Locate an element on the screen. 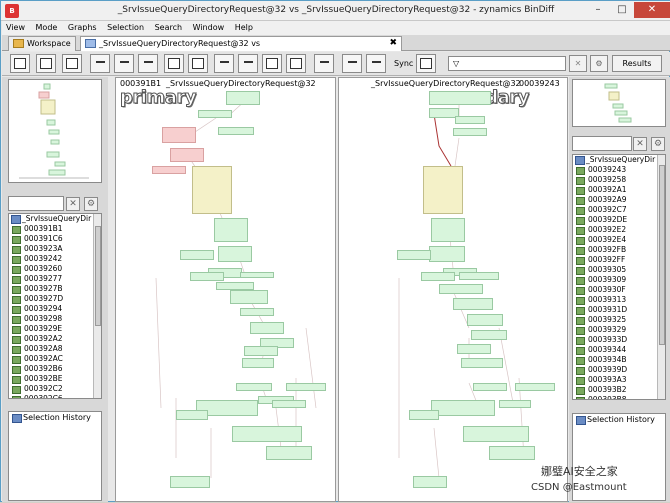  delete-match-button is located at coordinates (376, 63).